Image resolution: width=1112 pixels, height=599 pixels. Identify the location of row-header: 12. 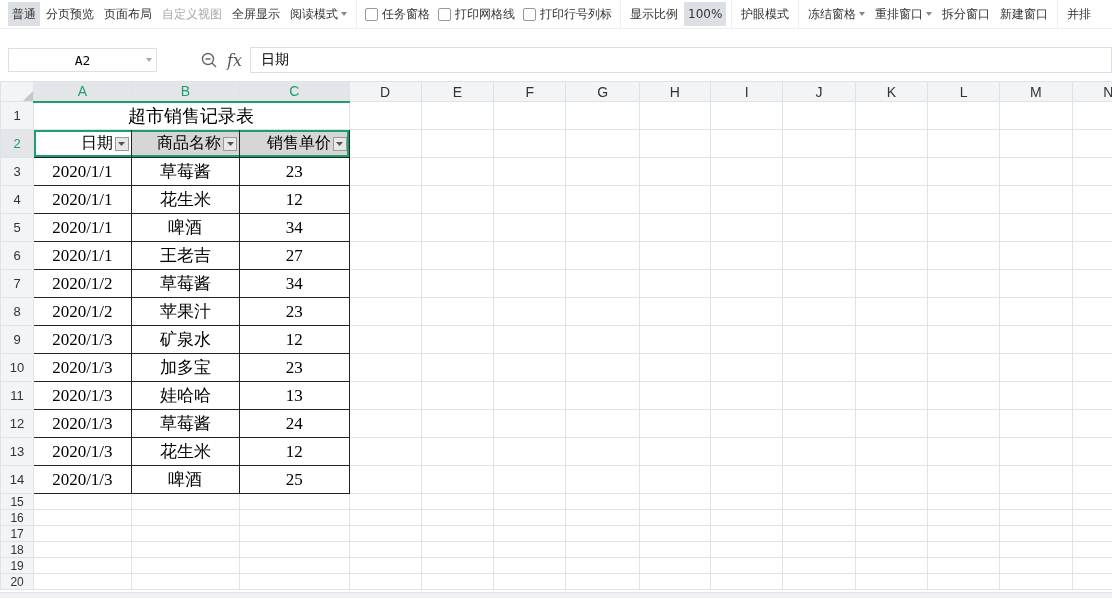
(17, 423).